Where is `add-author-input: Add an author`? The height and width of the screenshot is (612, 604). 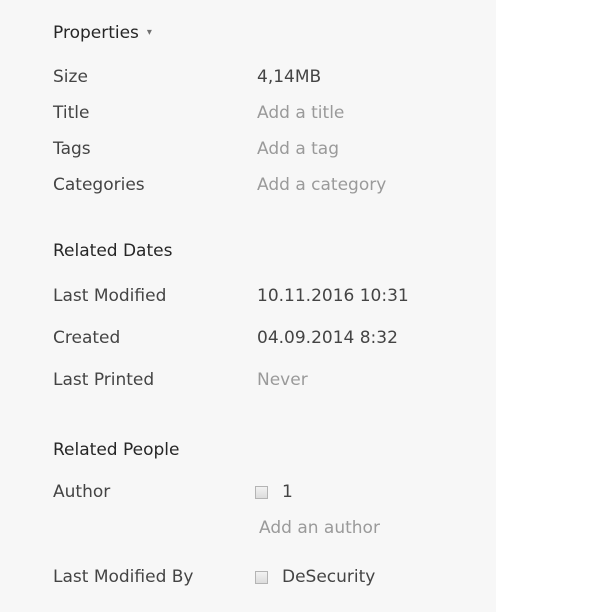 add-author-input: Add an author is located at coordinates (319, 528).